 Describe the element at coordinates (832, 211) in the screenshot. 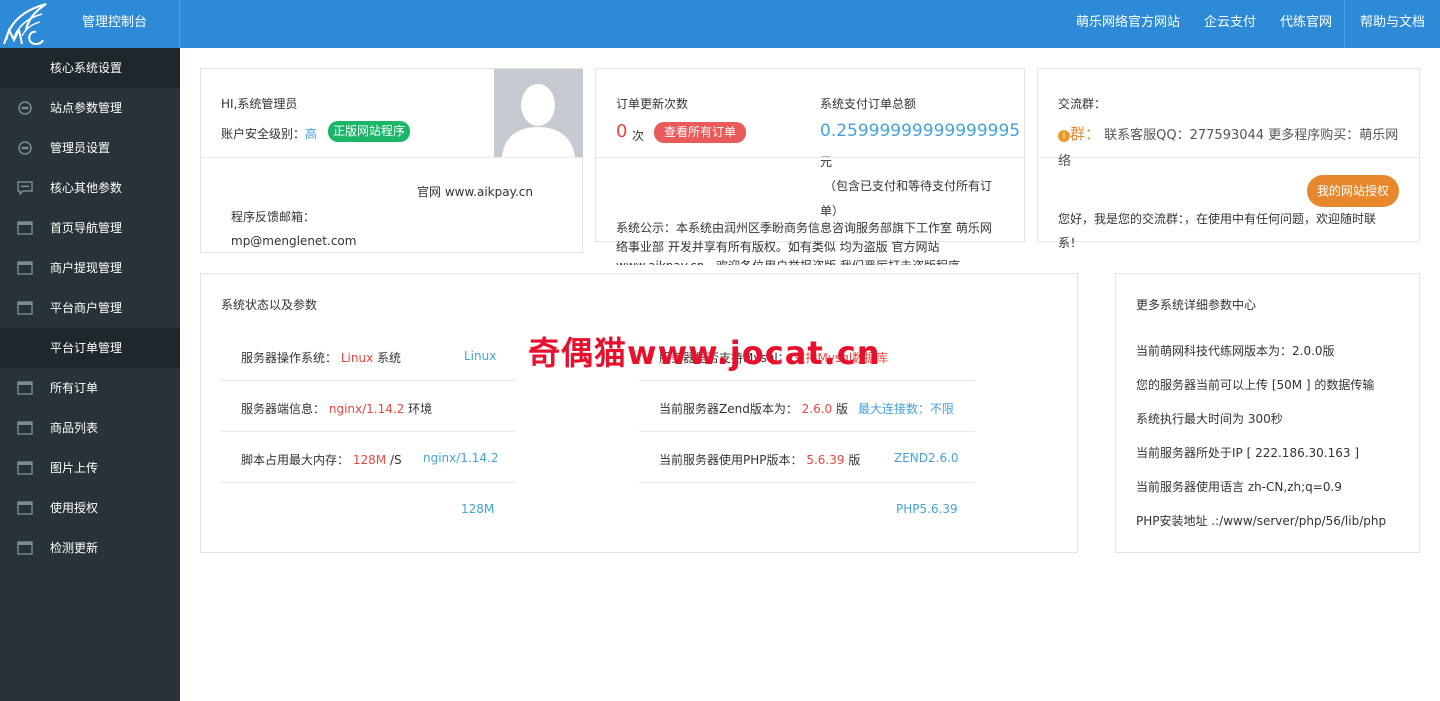

I see `order-total-note-end: 单）` at that location.